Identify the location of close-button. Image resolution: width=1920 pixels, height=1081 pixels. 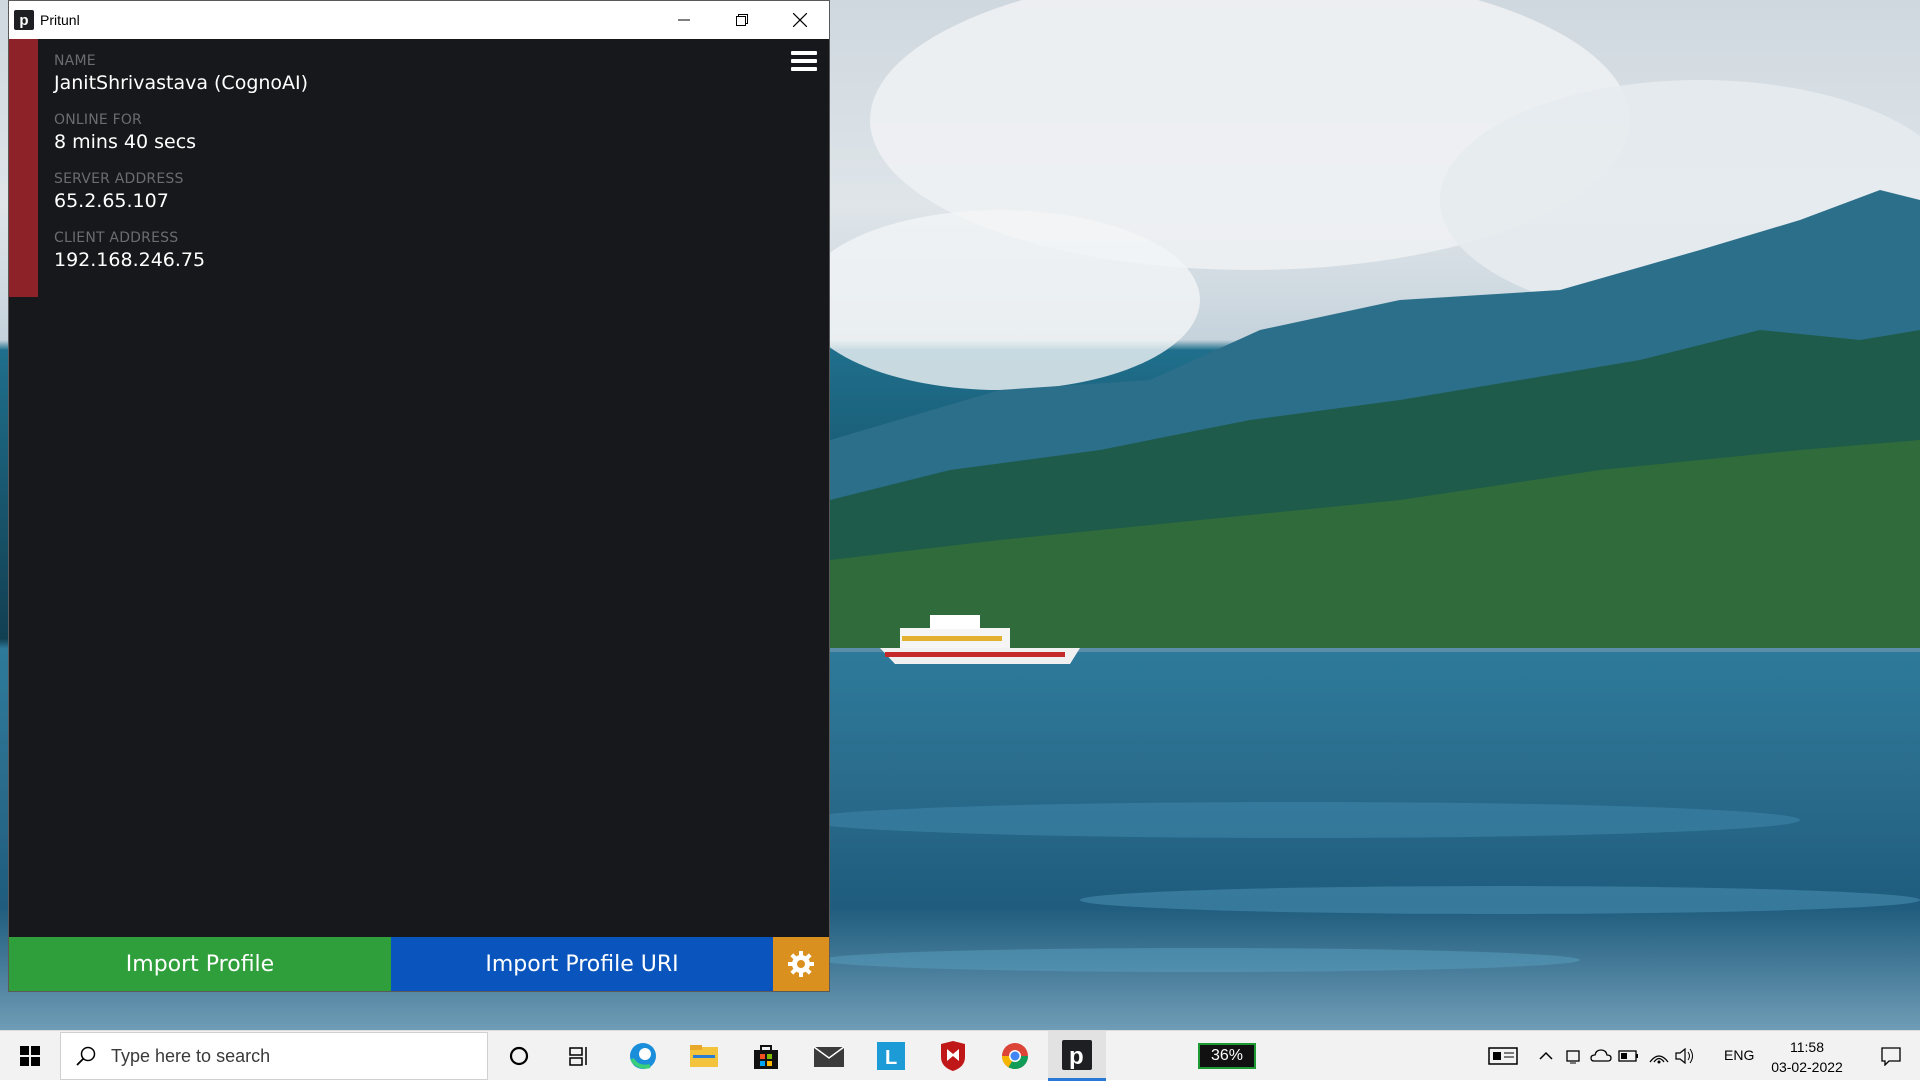
(800, 20).